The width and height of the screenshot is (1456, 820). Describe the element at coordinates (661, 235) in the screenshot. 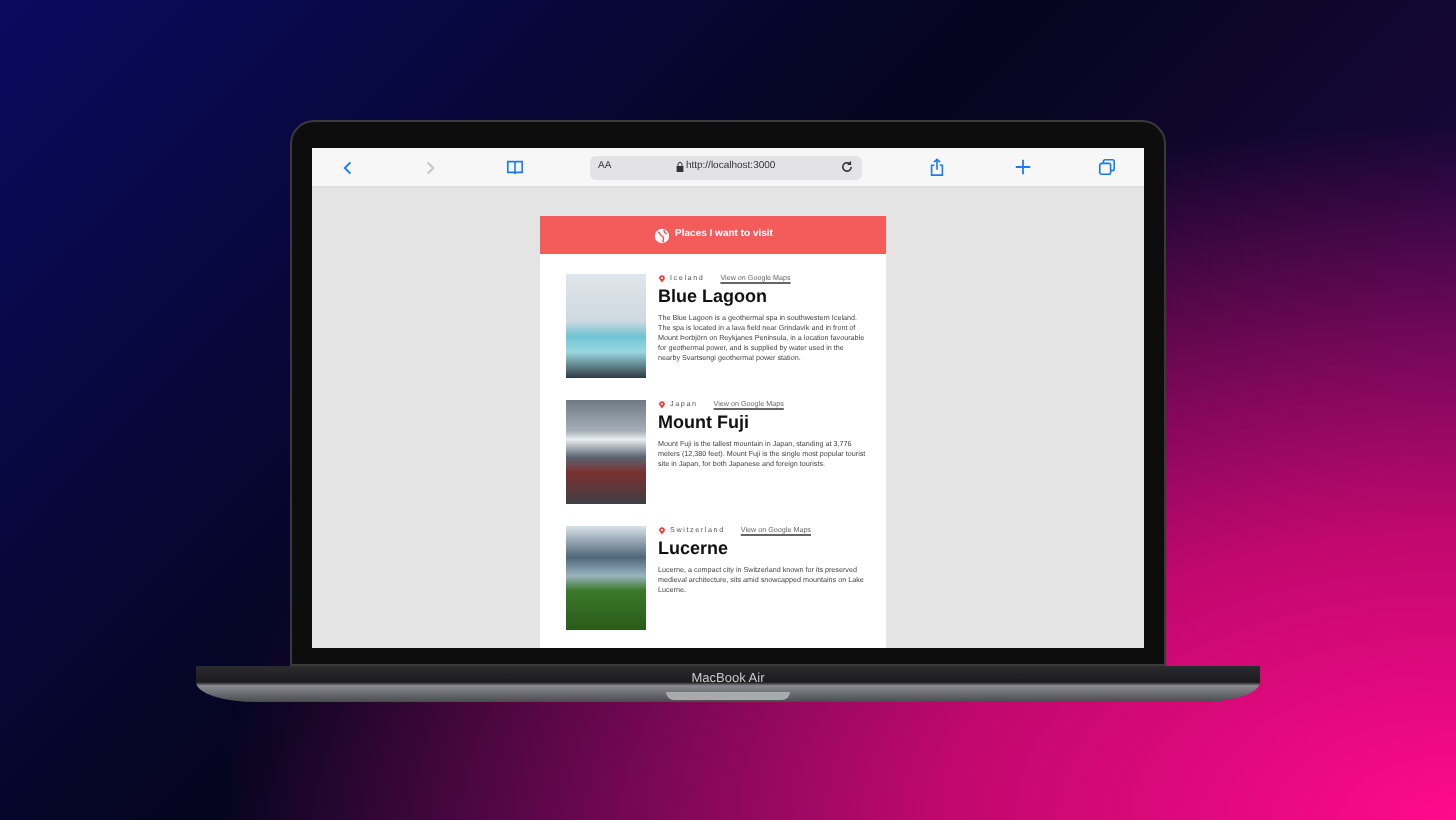

I see `globe-icon` at that location.